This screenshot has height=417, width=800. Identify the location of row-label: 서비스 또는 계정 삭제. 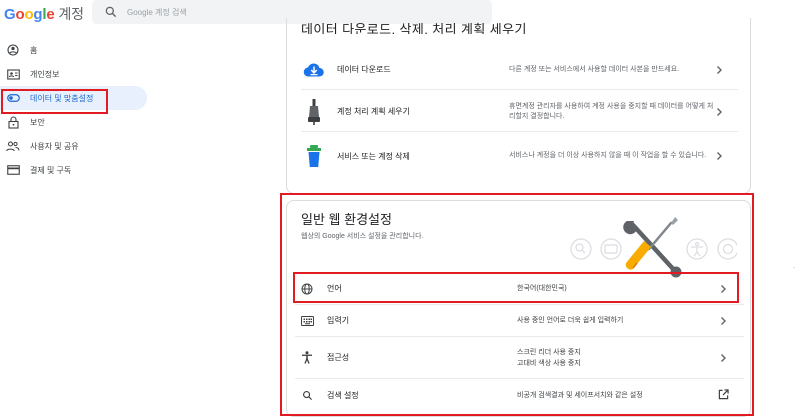
(373, 156).